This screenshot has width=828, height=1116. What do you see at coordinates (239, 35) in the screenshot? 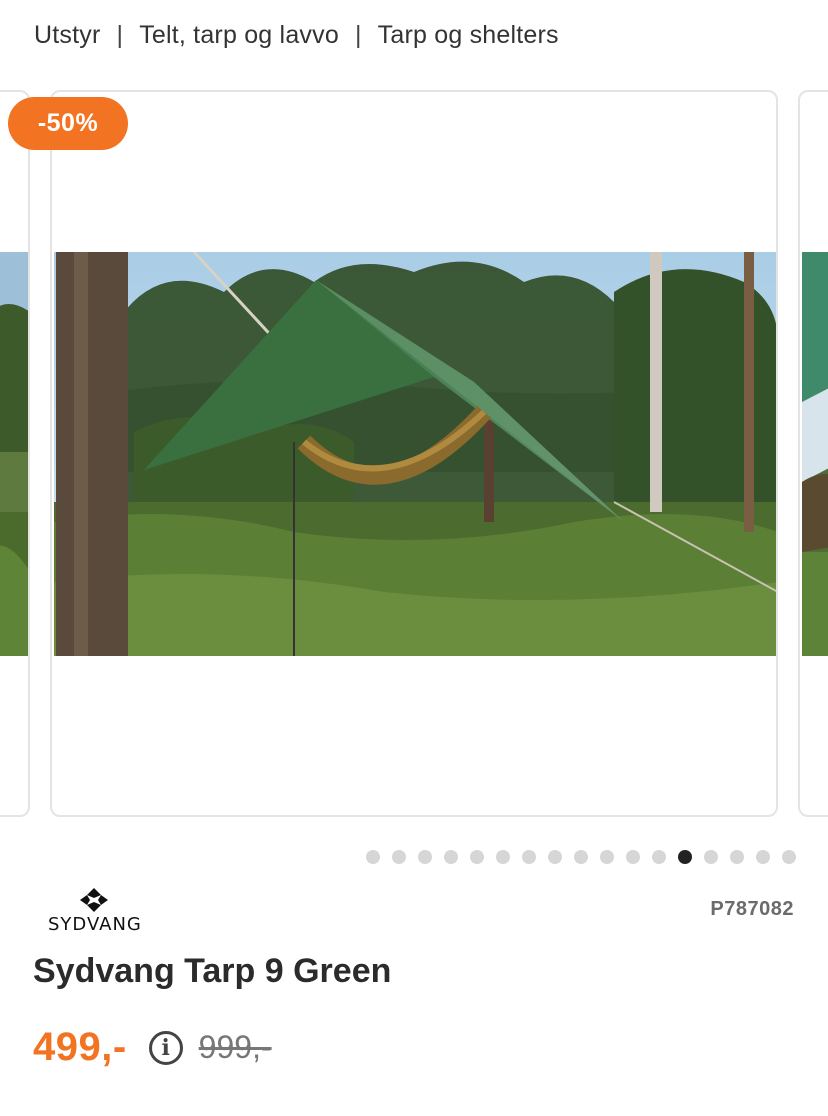
I see `breadcrumb-item-telt-tarp-lavvo: Telt, tarp og lavvo` at bounding box center [239, 35].